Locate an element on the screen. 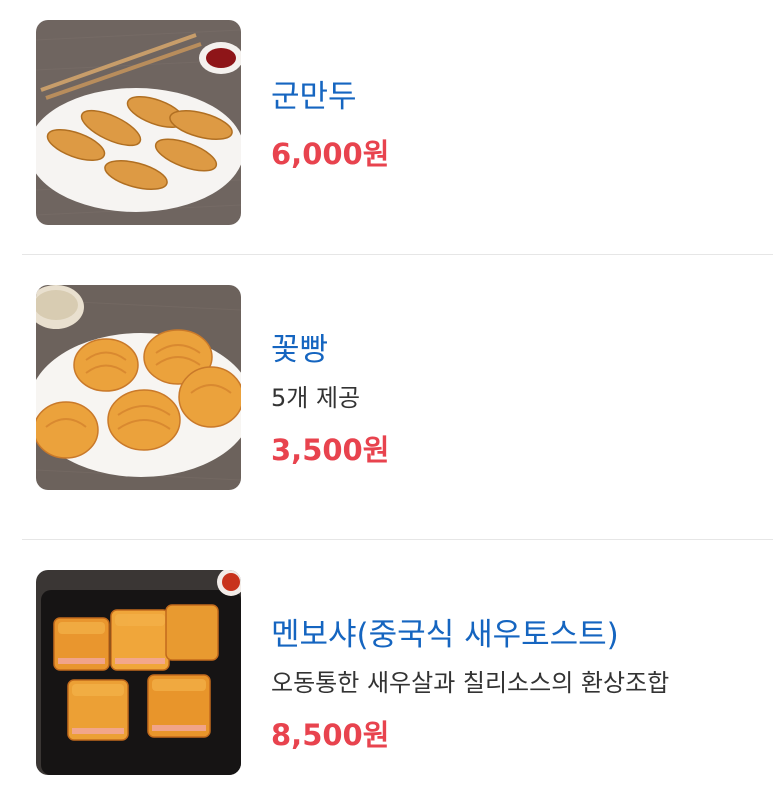 This screenshot has width=773, height=801. item-description: 오동통한 새우살과 칠리소스의 환상조합 is located at coordinates (470, 683).